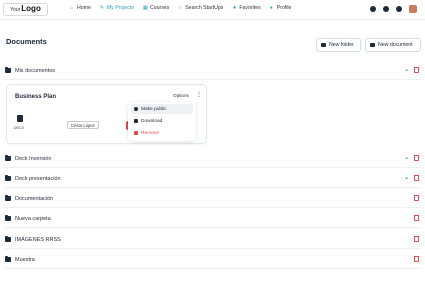 Image resolution: width=425 pixels, height=308 pixels. What do you see at coordinates (38, 239) in the screenshot?
I see `folder-label: IMÁGENES RRSS` at bounding box center [38, 239].